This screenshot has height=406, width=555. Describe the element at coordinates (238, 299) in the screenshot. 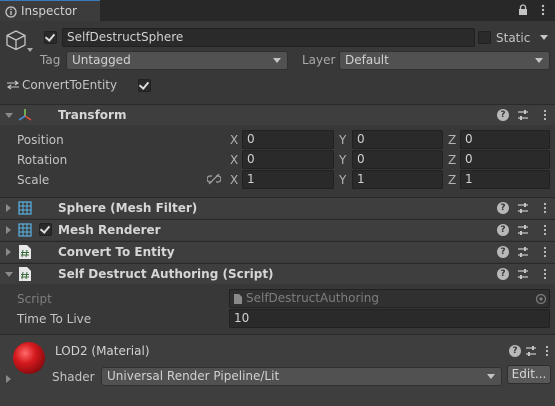

I see `script-file-icon` at that location.